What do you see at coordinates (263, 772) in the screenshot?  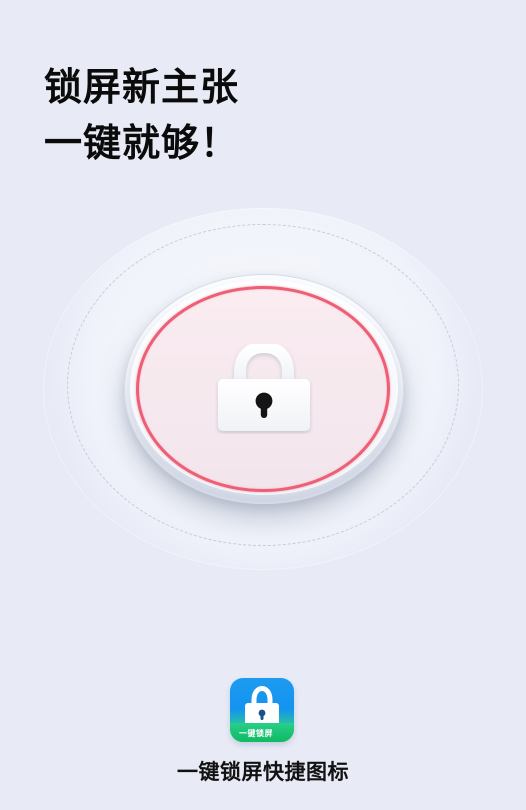 I see `app-name-label: 一键锁屏快捷图标` at bounding box center [263, 772].